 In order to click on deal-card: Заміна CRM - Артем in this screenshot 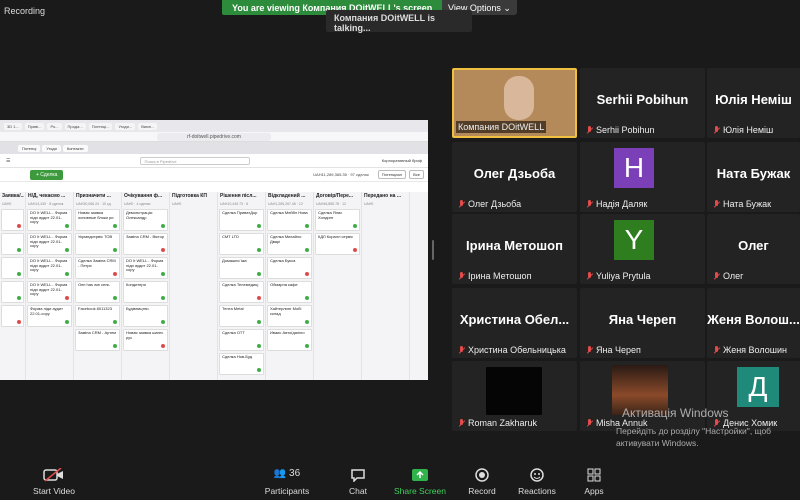, I will do `click(97, 340)`.